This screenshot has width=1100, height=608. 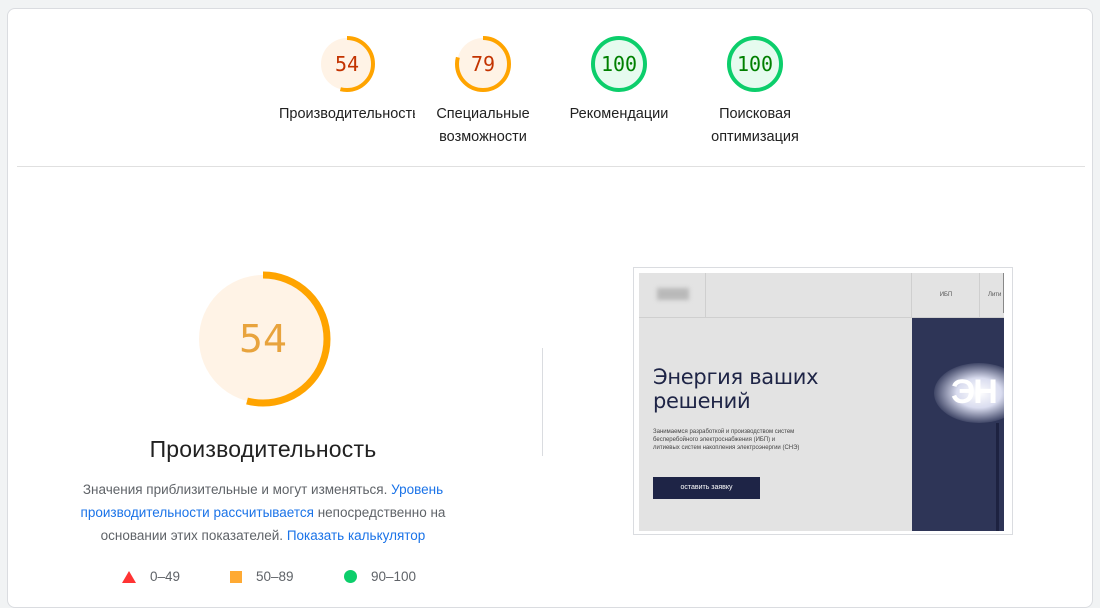 What do you see at coordinates (672, 295) in the screenshot?
I see `site-logo` at bounding box center [672, 295].